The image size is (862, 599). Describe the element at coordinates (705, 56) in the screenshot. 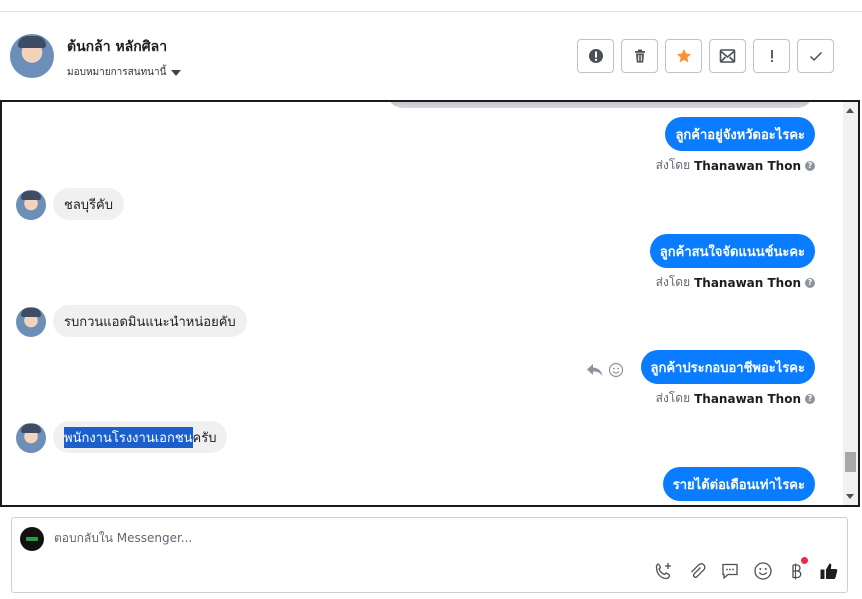

I see `header-actions` at that location.